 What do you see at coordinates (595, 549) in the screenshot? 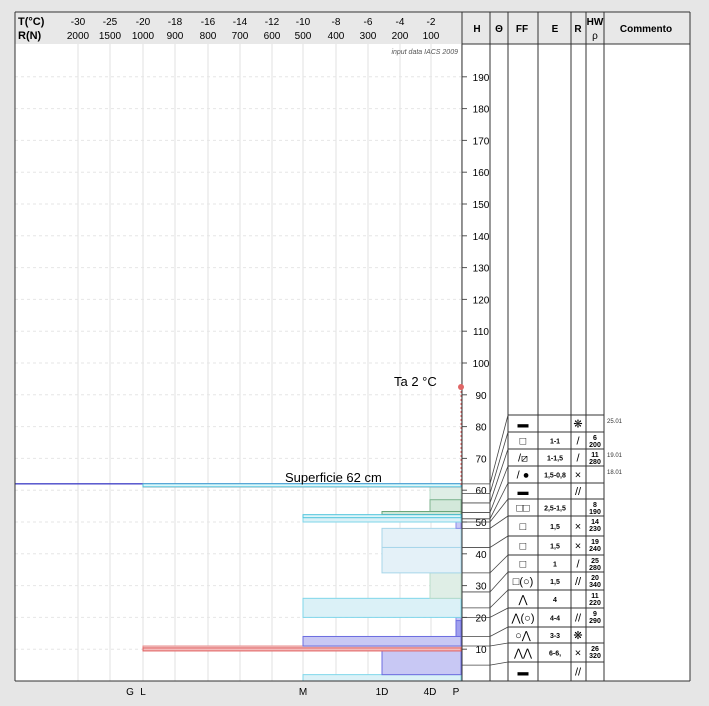
I see `layer-density-value: 240` at bounding box center [595, 549].